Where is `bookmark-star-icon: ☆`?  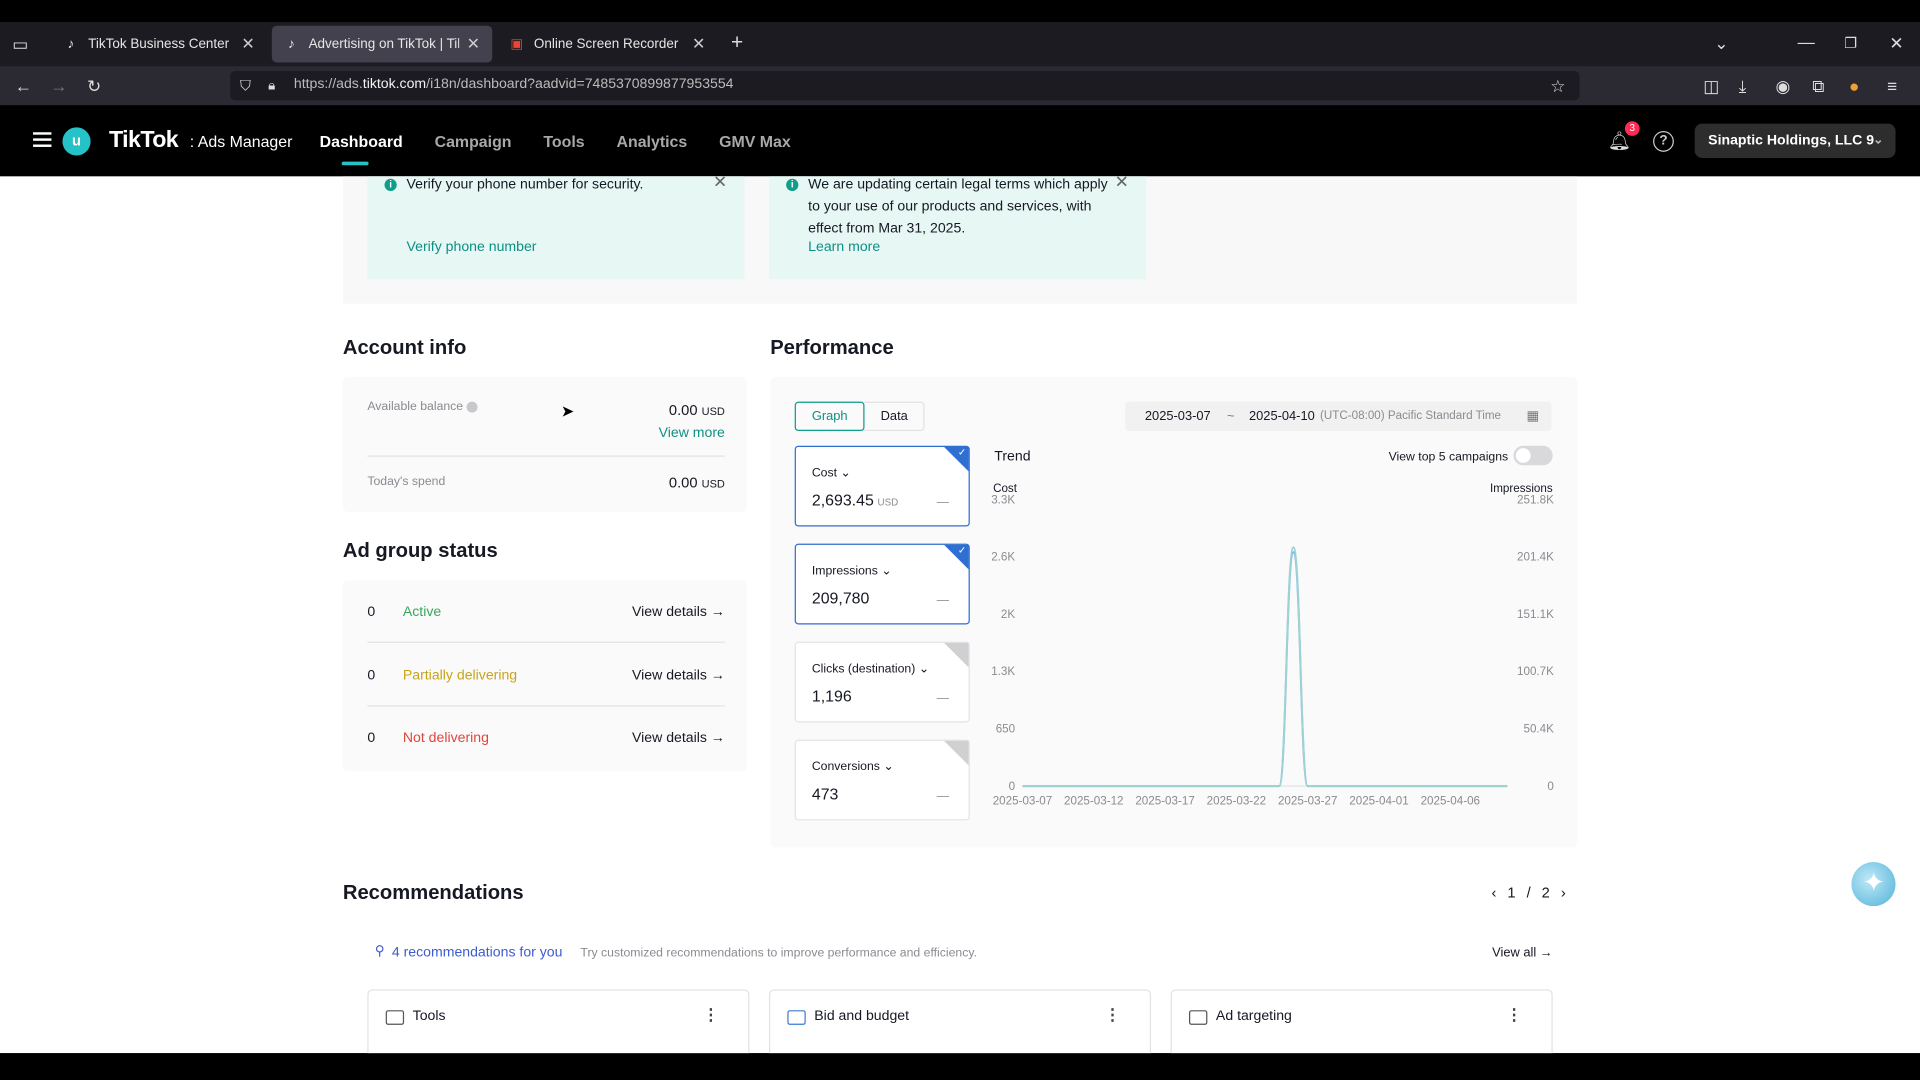 bookmark-star-icon: ☆ is located at coordinates (1557, 85).